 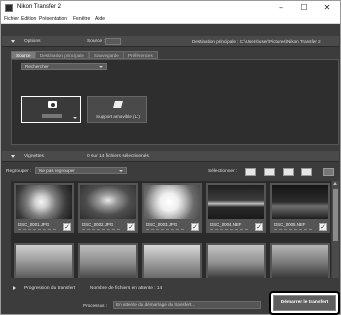 What do you see at coordinates (19, 171) in the screenshot?
I see `group-label: Regrouper :` at bounding box center [19, 171].